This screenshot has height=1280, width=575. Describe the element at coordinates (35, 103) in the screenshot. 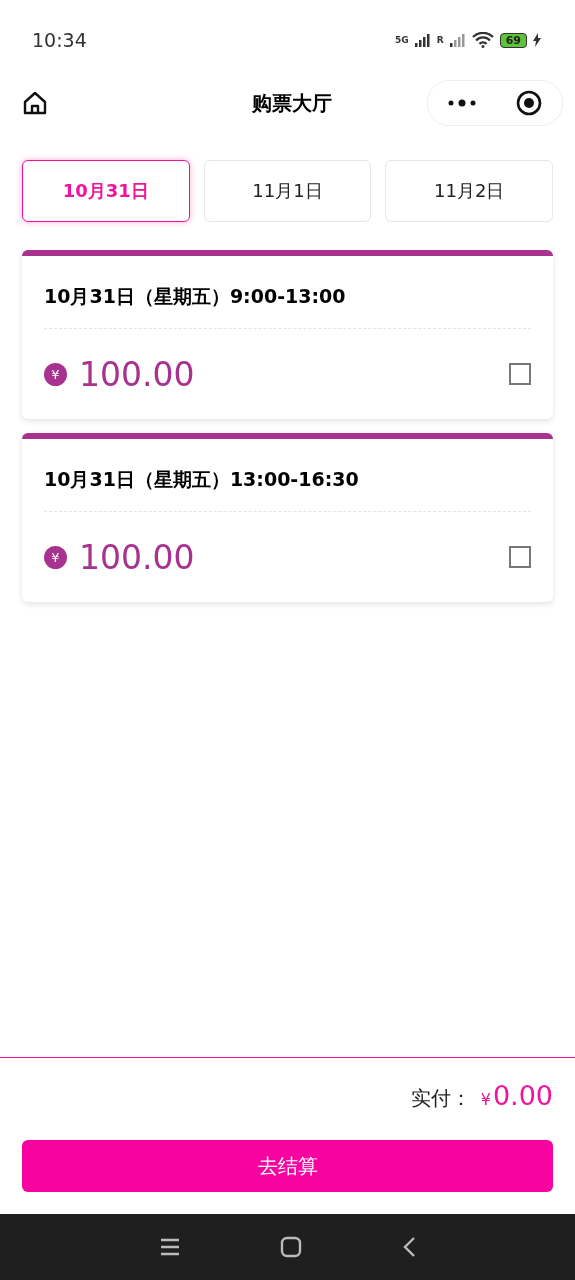

I see `home-icon` at that location.